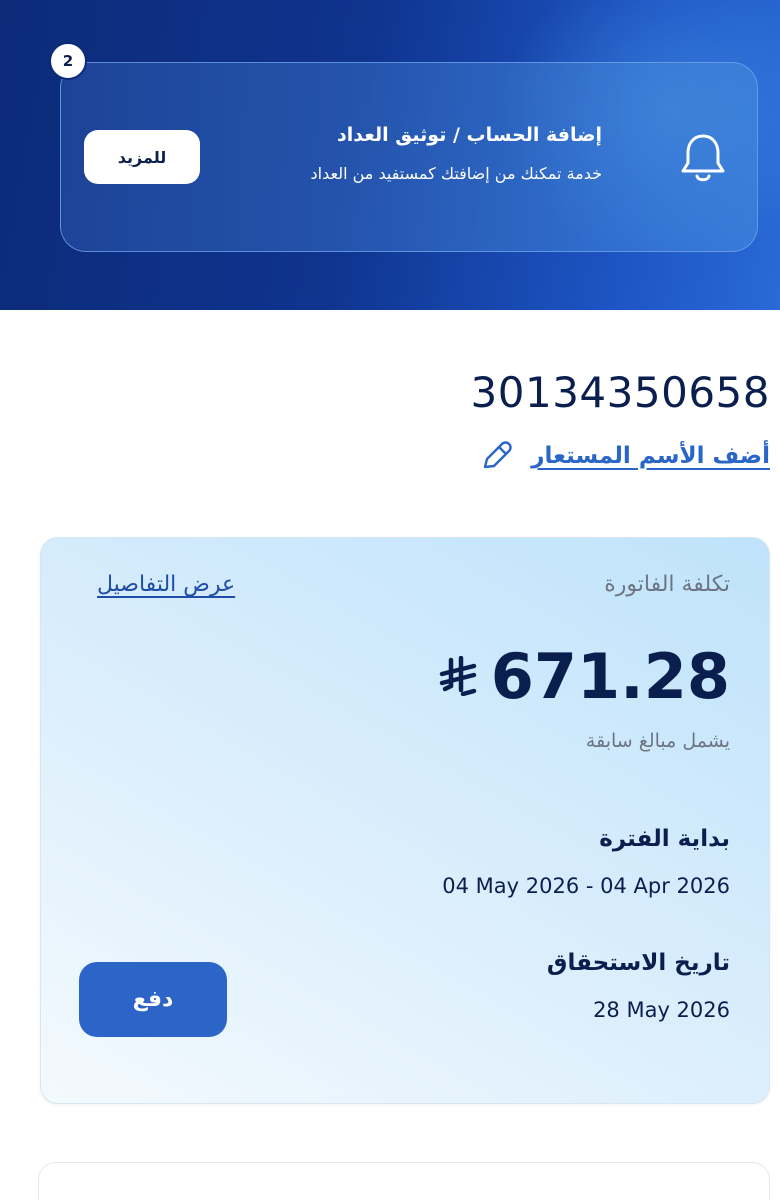  Describe the element at coordinates (638, 963) in the screenshot. I see `due-date-label: تاريخ الاستحقاق` at that location.